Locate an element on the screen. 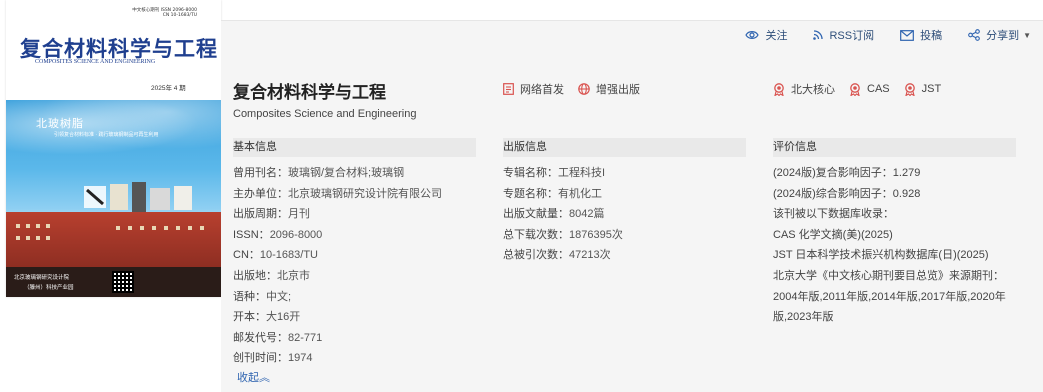 This screenshot has width=1043, height=392. tag-jst: JST is located at coordinates (923, 89).